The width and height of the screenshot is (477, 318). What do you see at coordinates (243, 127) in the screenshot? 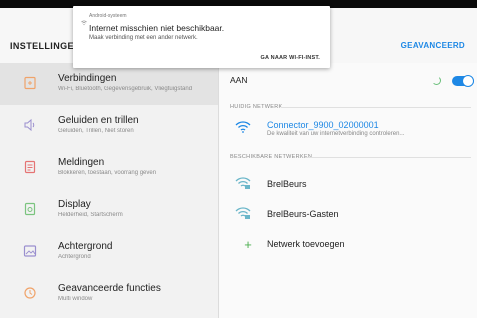
I see `wifi-signal-icon` at bounding box center [243, 127].